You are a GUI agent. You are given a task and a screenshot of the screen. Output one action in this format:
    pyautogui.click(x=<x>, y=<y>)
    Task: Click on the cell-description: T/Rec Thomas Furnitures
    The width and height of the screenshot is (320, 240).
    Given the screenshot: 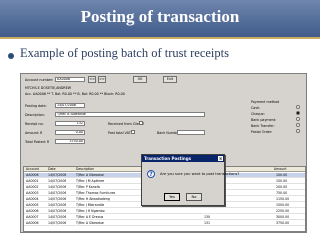 What is the action you would take?
    pyautogui.click(x=96, y=193)
    